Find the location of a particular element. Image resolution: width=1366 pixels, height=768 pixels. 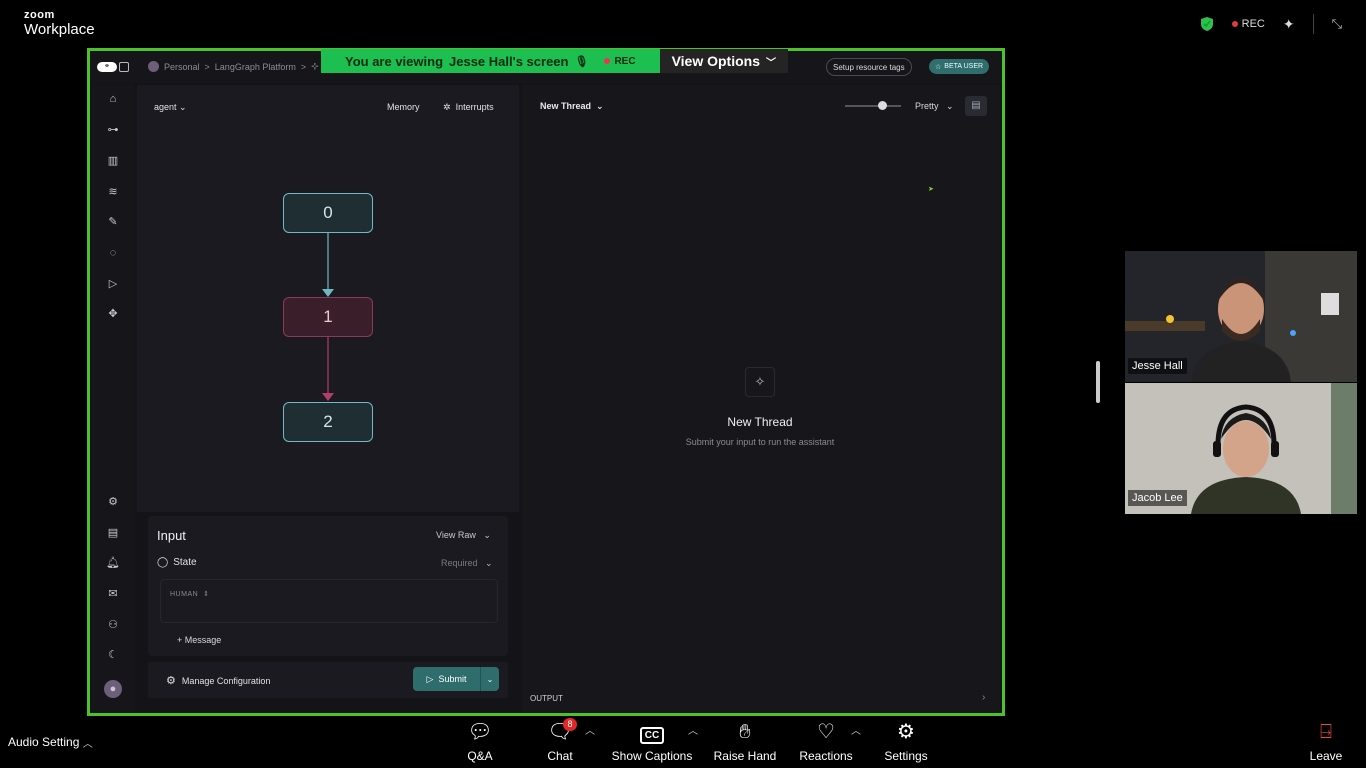

state-section: ◯ State is located at coordinates (177, 562).